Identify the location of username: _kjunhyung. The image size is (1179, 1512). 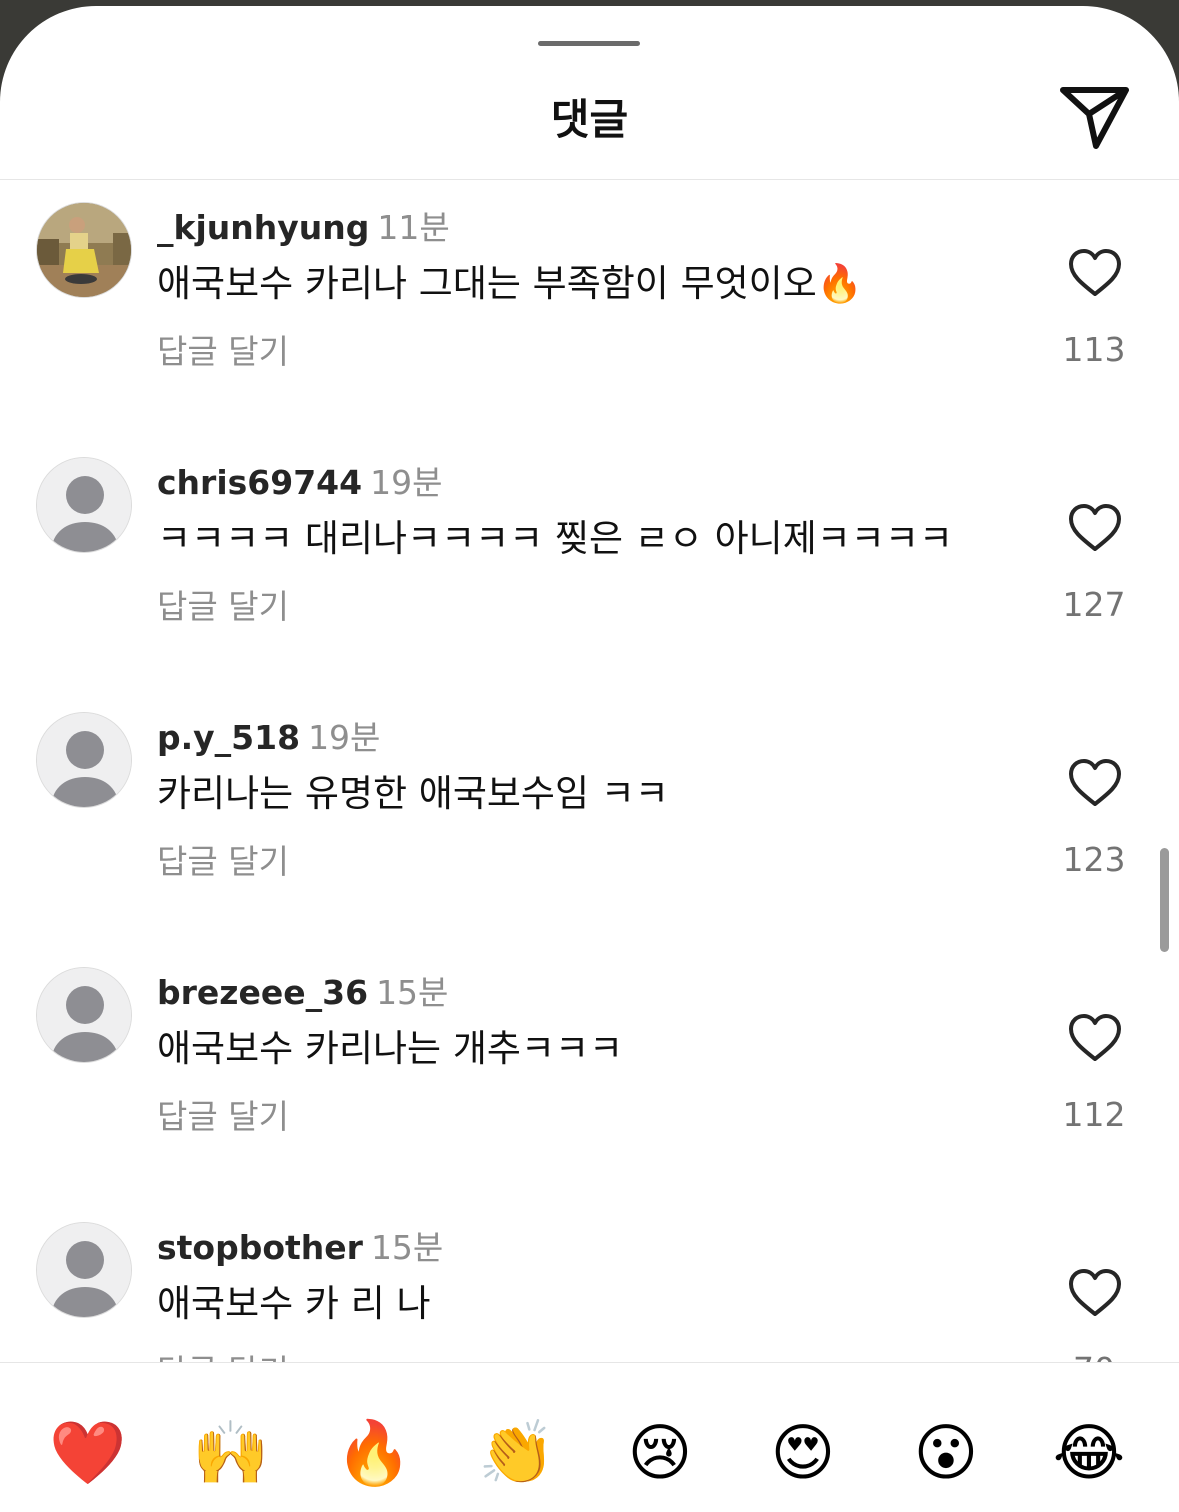
(263, 227).